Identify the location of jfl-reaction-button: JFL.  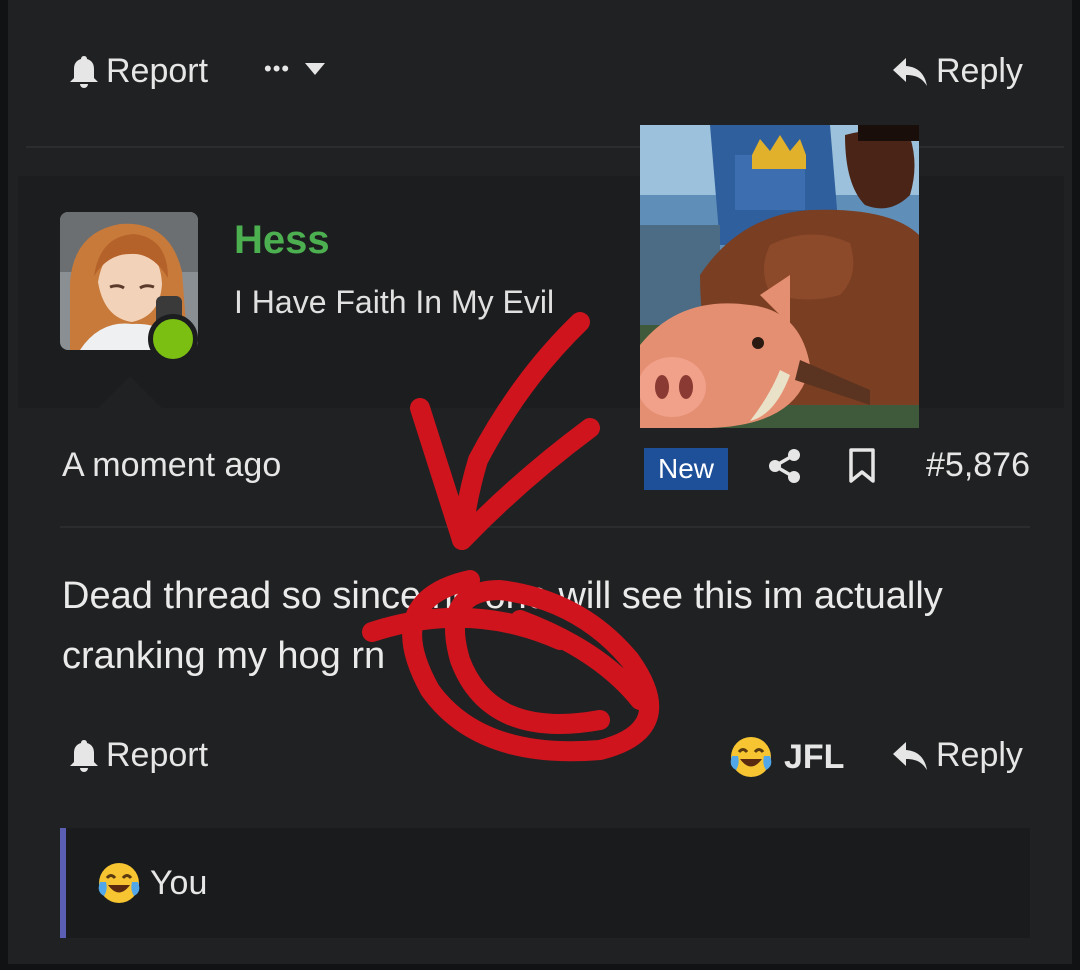
(786, 757).